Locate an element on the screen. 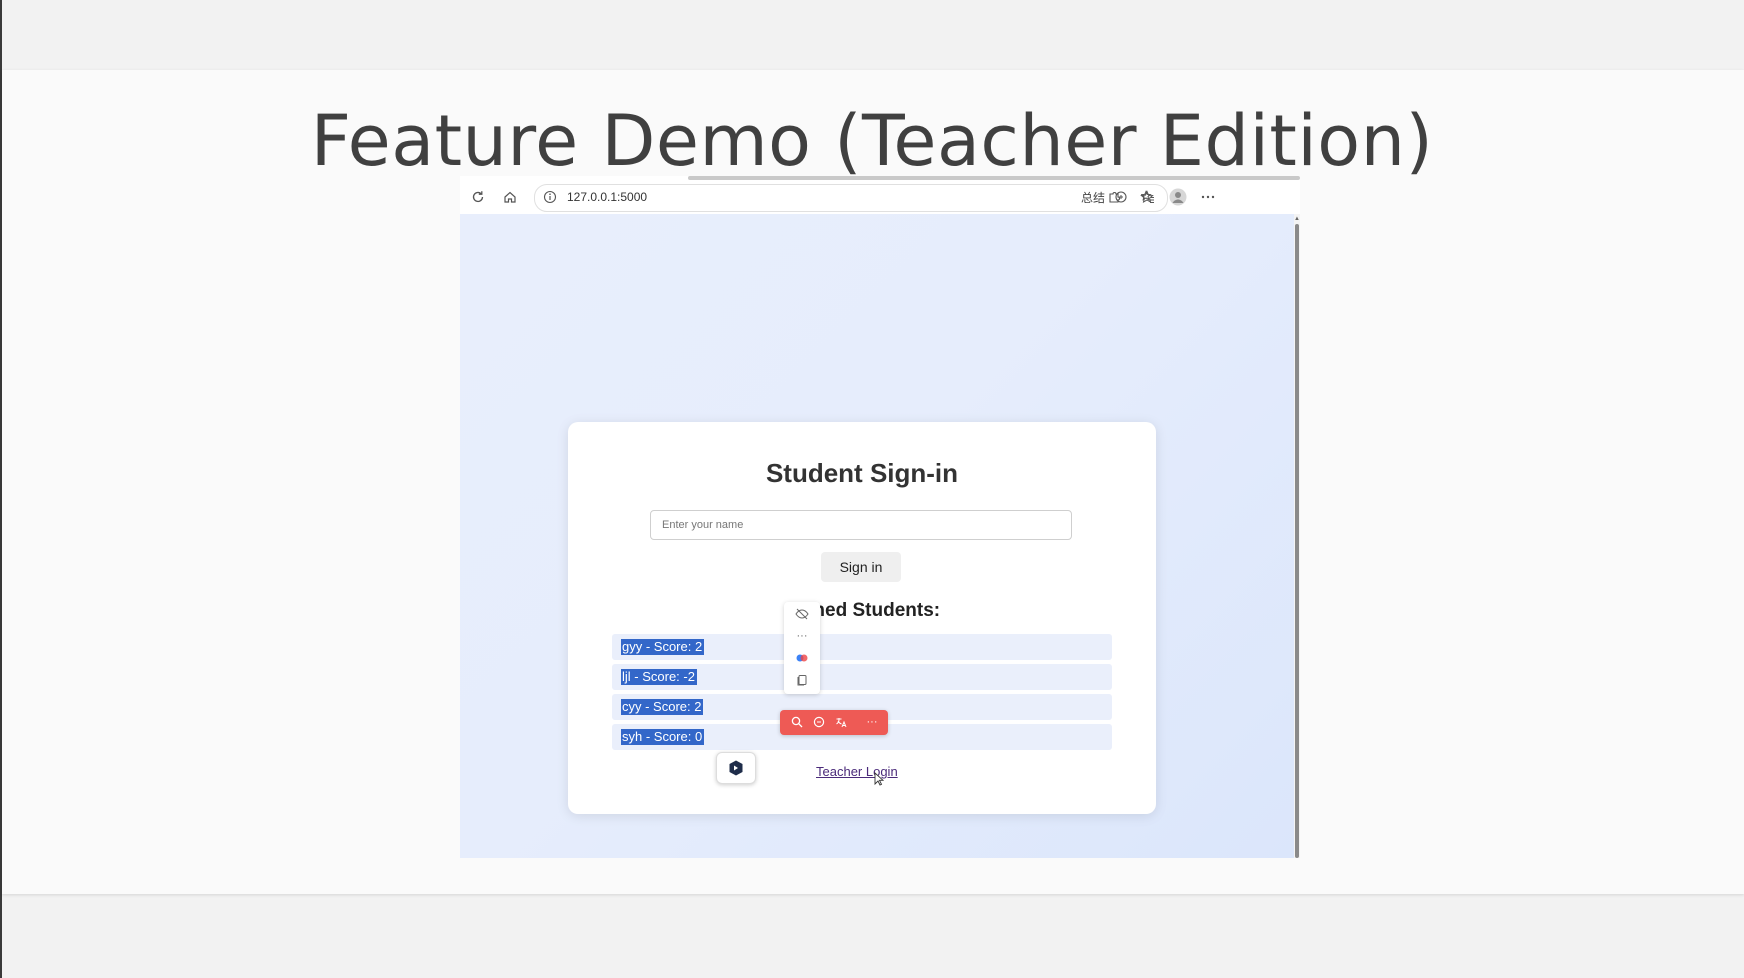  copilot-icon is located at coordinates (736, 768).